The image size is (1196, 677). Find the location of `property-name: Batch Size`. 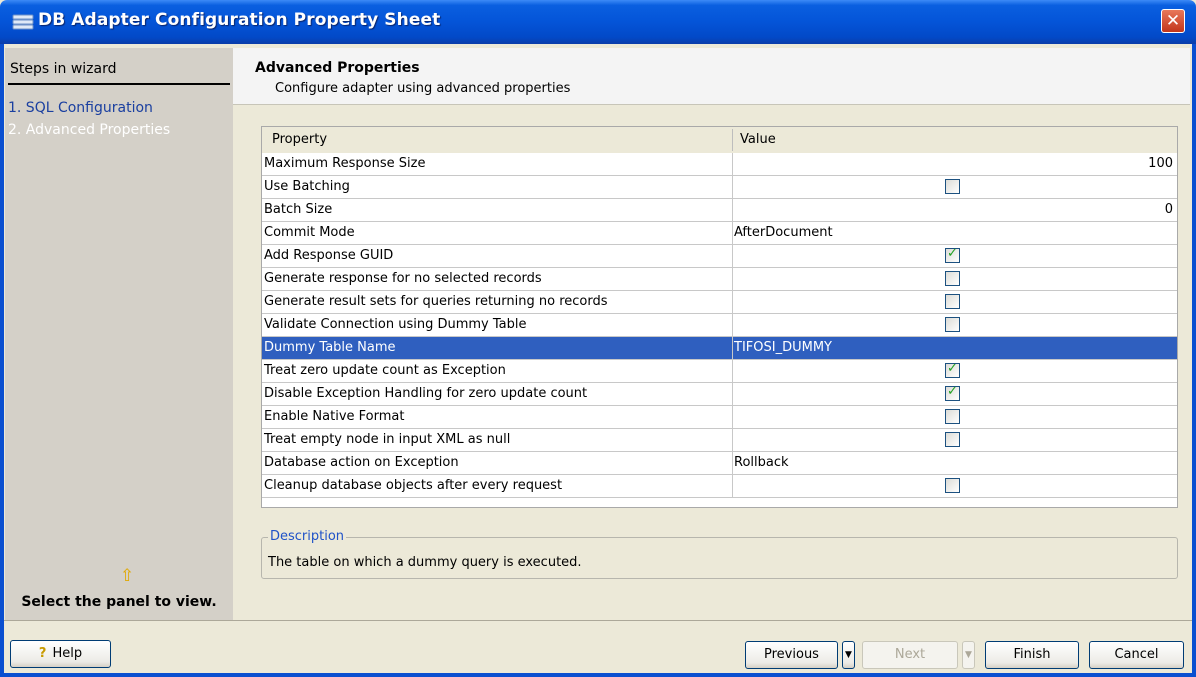

property-name: Batch Size is located at coordinates (298, 209).